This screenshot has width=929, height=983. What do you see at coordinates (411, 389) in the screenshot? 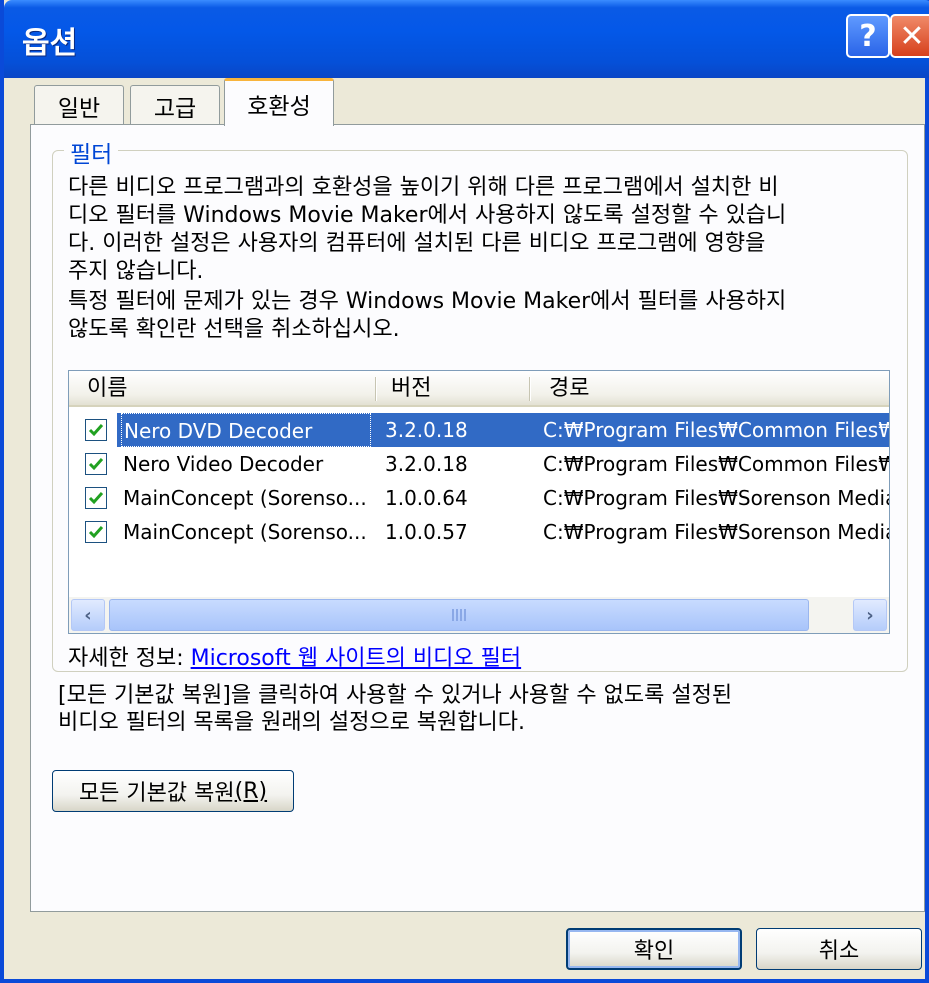
I see `column-header-version: 버전` at bounding box center [411, 389].